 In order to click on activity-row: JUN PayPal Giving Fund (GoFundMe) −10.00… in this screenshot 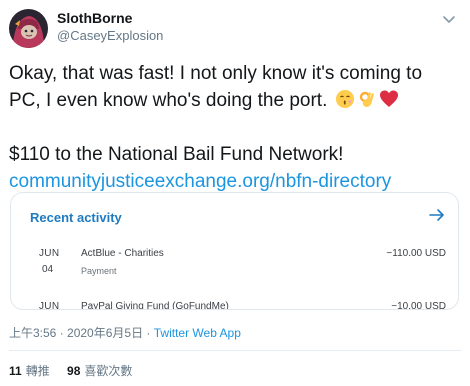, I will do `click(234, 305)`.